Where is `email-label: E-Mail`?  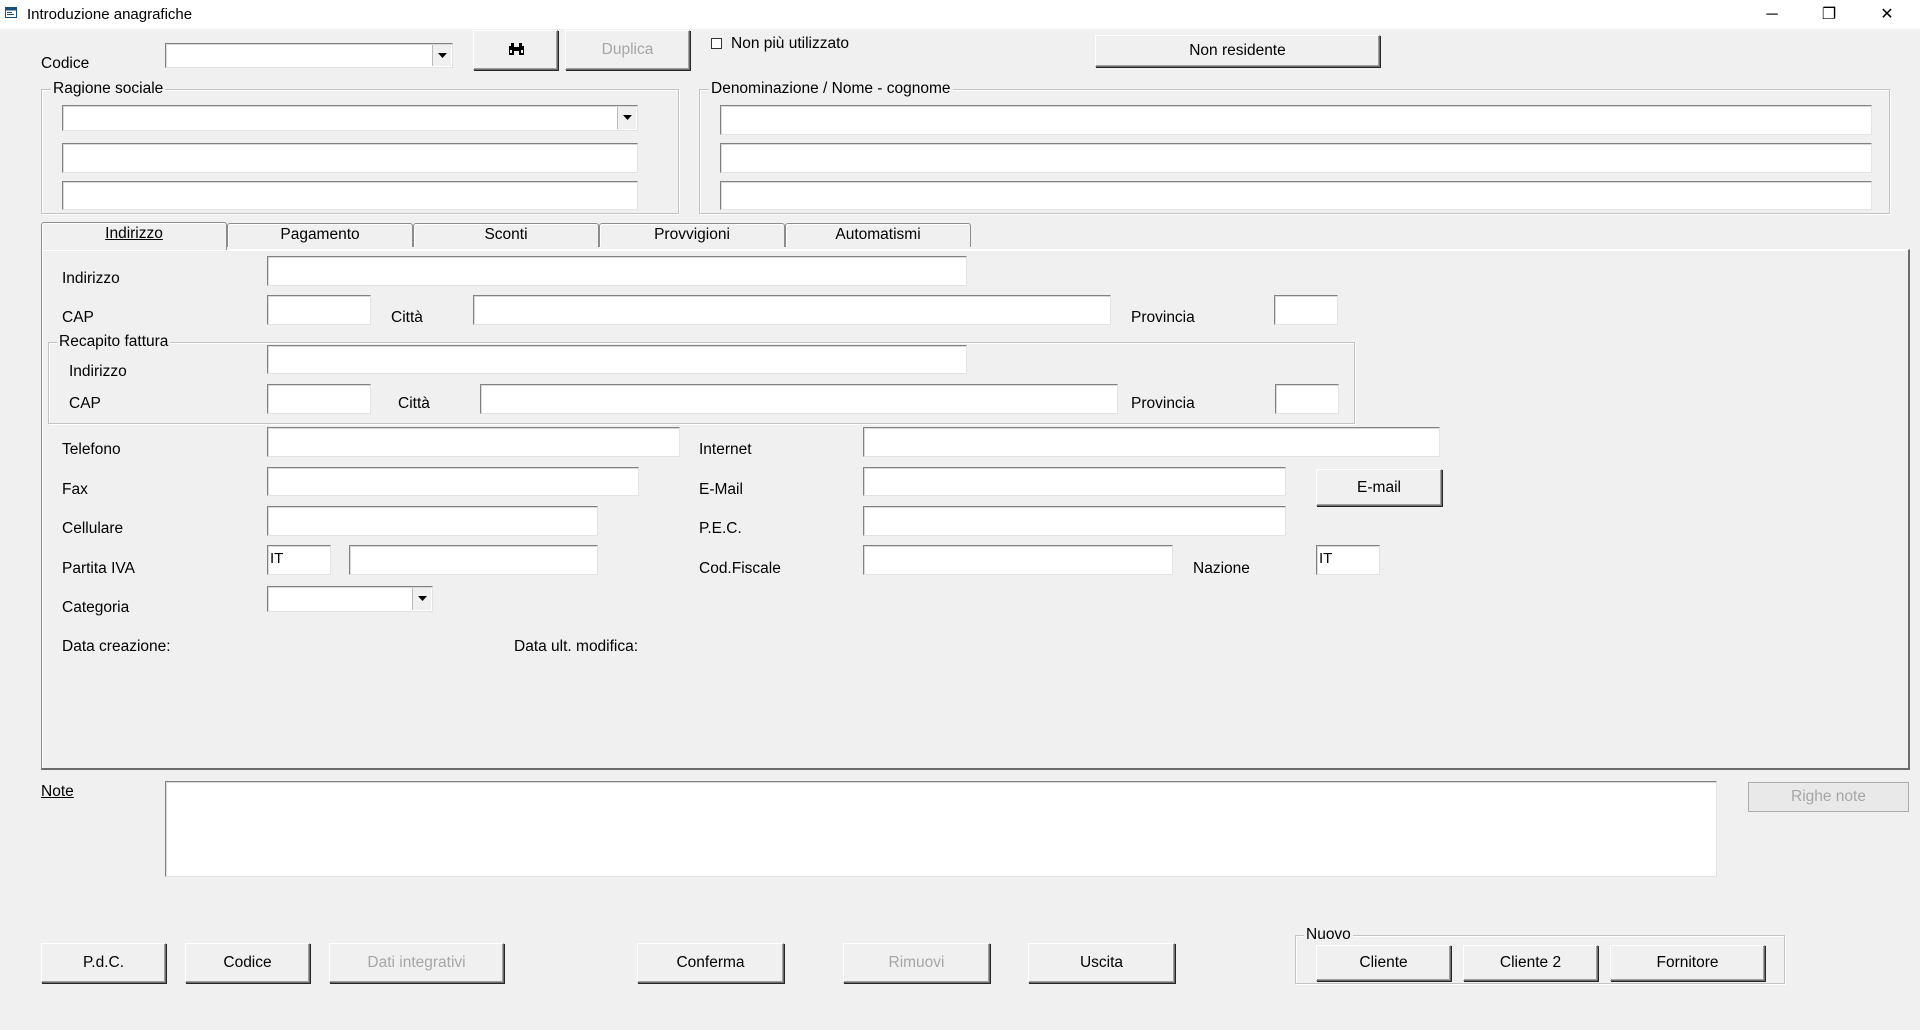
email-label: E-Mail is located at coordinates (721, 489).